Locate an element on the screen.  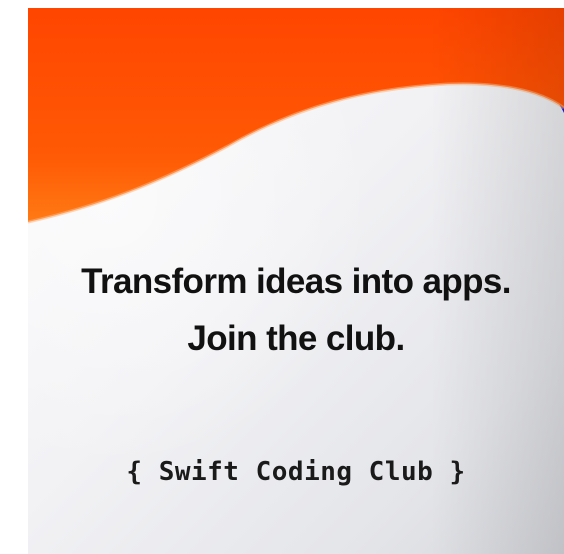
headline-line-1: Transform ideas into apps. is located at coordinates (296, 281).